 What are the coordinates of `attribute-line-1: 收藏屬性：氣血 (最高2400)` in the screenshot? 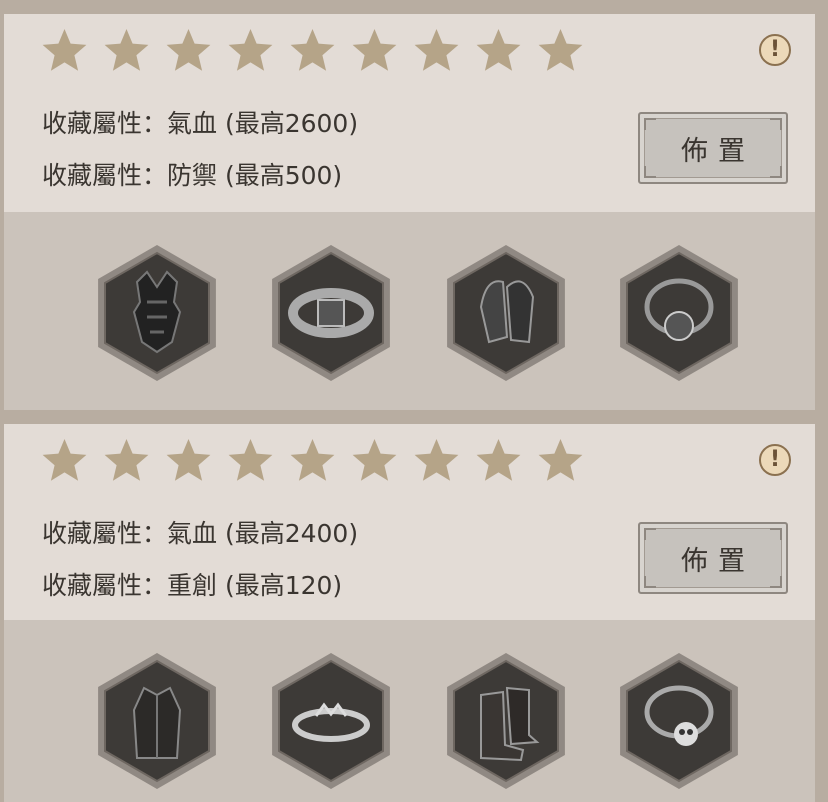 It's located at (200, 533).